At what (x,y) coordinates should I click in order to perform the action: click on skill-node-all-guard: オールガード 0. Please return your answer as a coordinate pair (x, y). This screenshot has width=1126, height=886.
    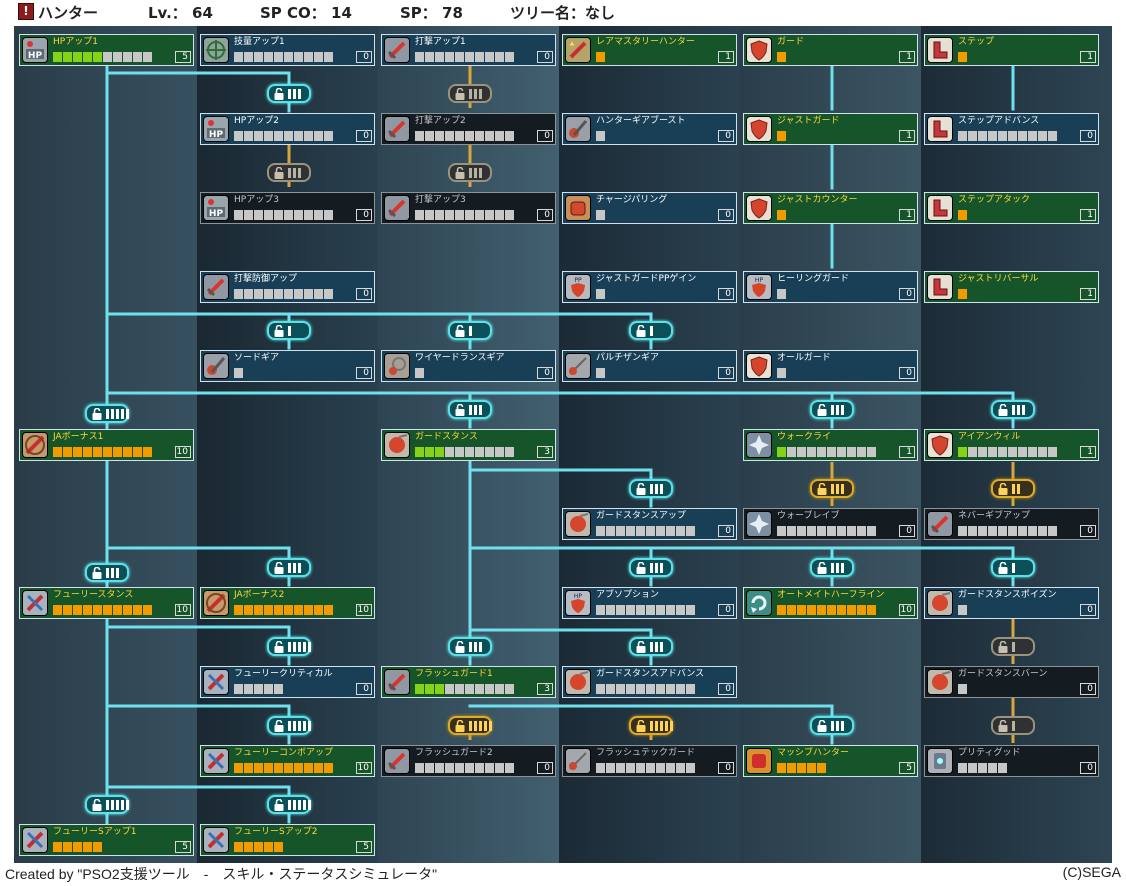
    Looking at the image, I should click on (830, 366).